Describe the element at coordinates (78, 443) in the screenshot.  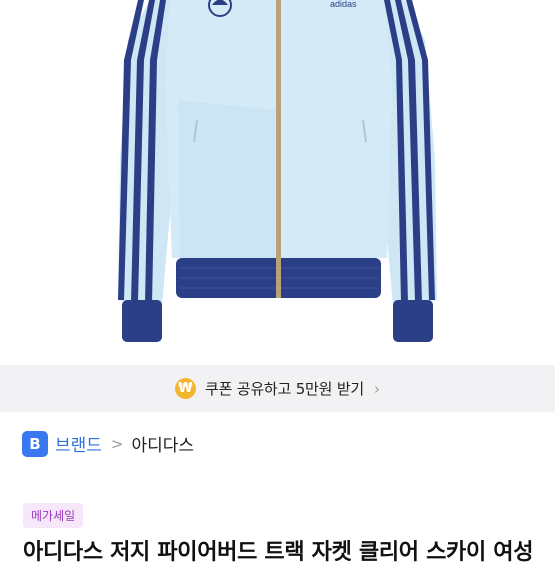
I see `breadcrumb-brand-link: 브랜드` at that location.